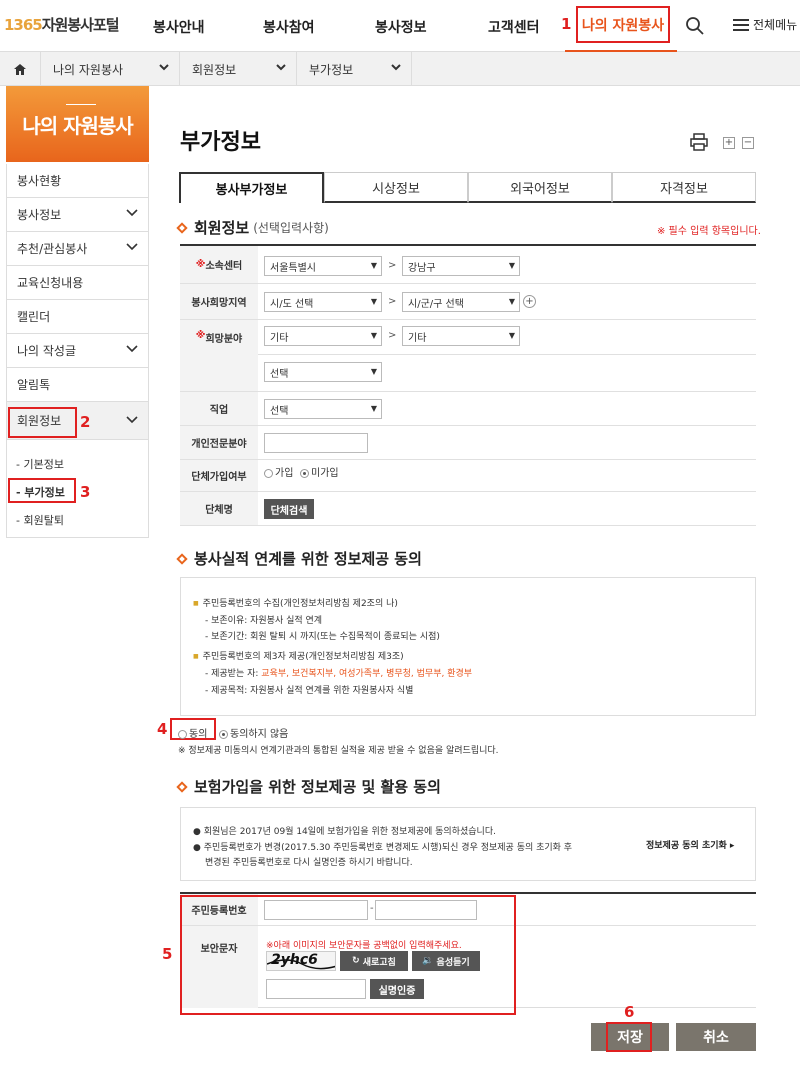 The image size is (800, 1069). I want to click on expertise-input, so click(316, 443).